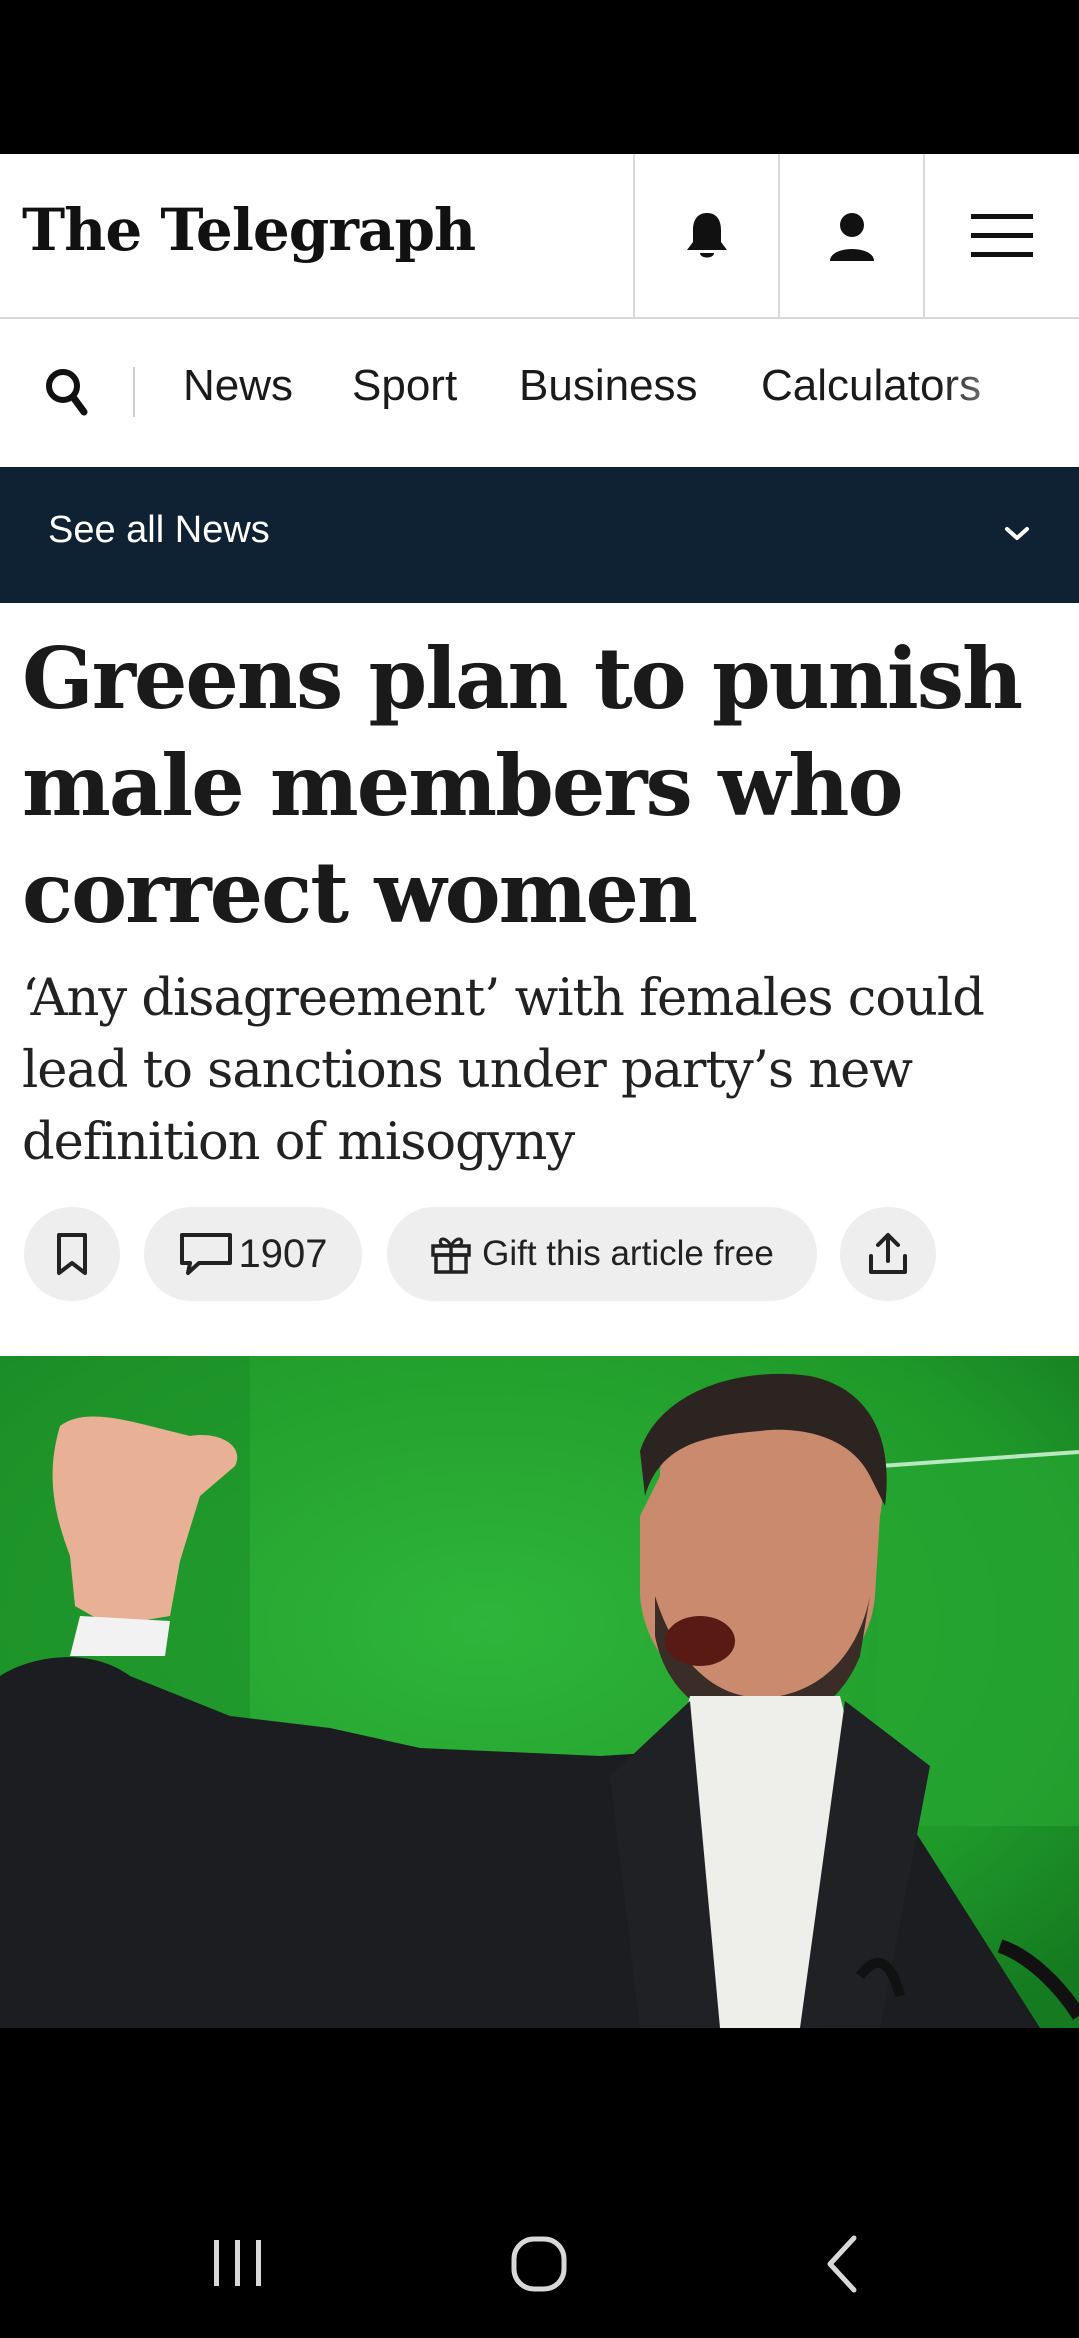 The image size is (1079, 2338). What do you see at coordinates (608, 386) in the screenshot?
I see `nav-item-business: Business` at bounding box center [608, 386].